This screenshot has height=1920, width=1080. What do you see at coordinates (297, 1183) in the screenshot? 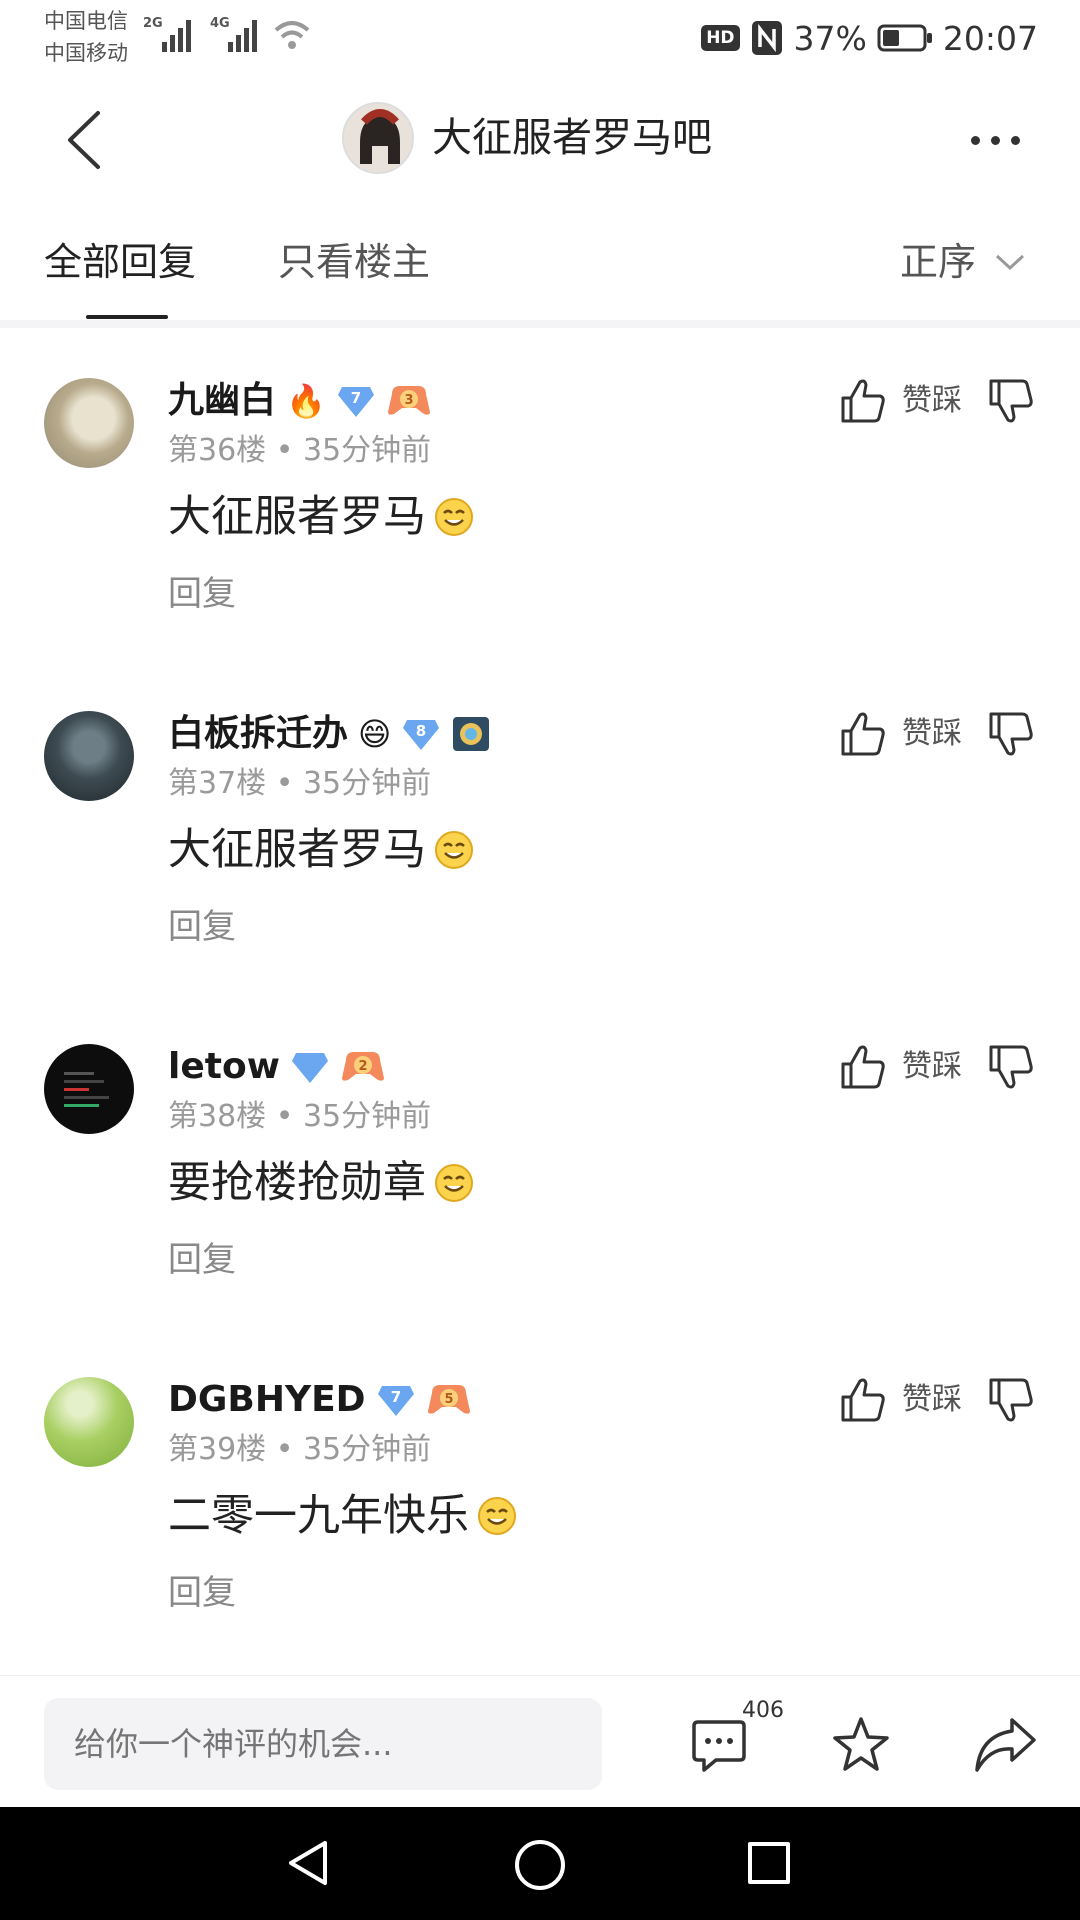
I see `reply-text: 要抢楼抢勋章` at bounding box center [297, 1183].